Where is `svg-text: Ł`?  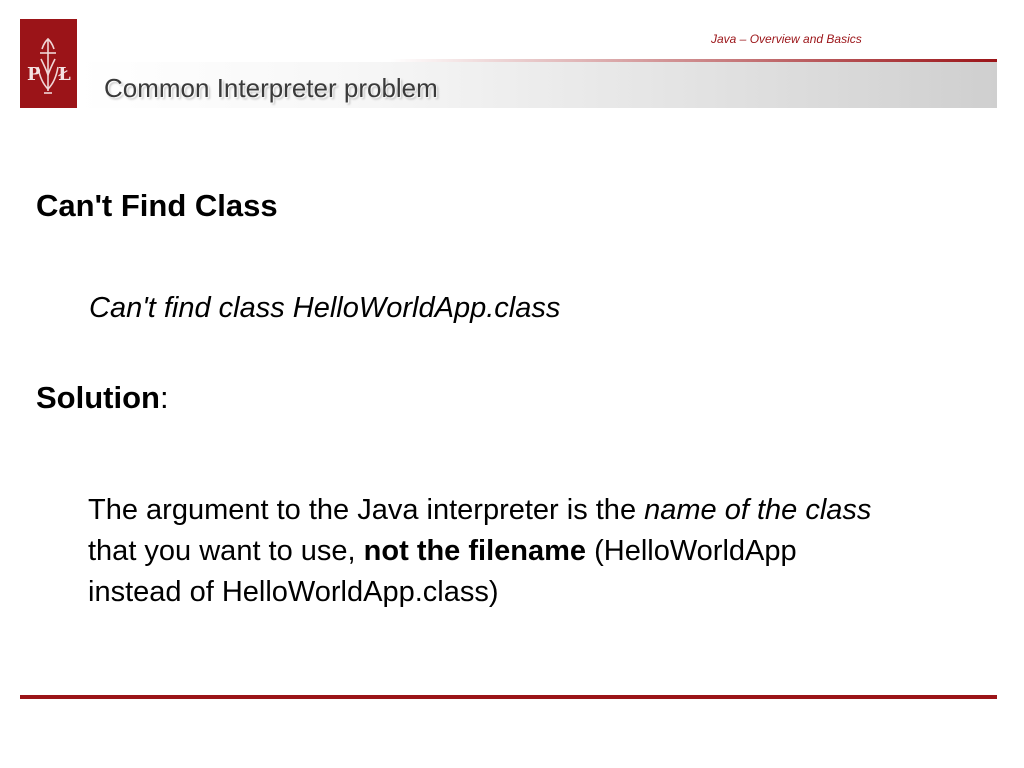
svg-text: Ł is located at coordinates (64, 74).